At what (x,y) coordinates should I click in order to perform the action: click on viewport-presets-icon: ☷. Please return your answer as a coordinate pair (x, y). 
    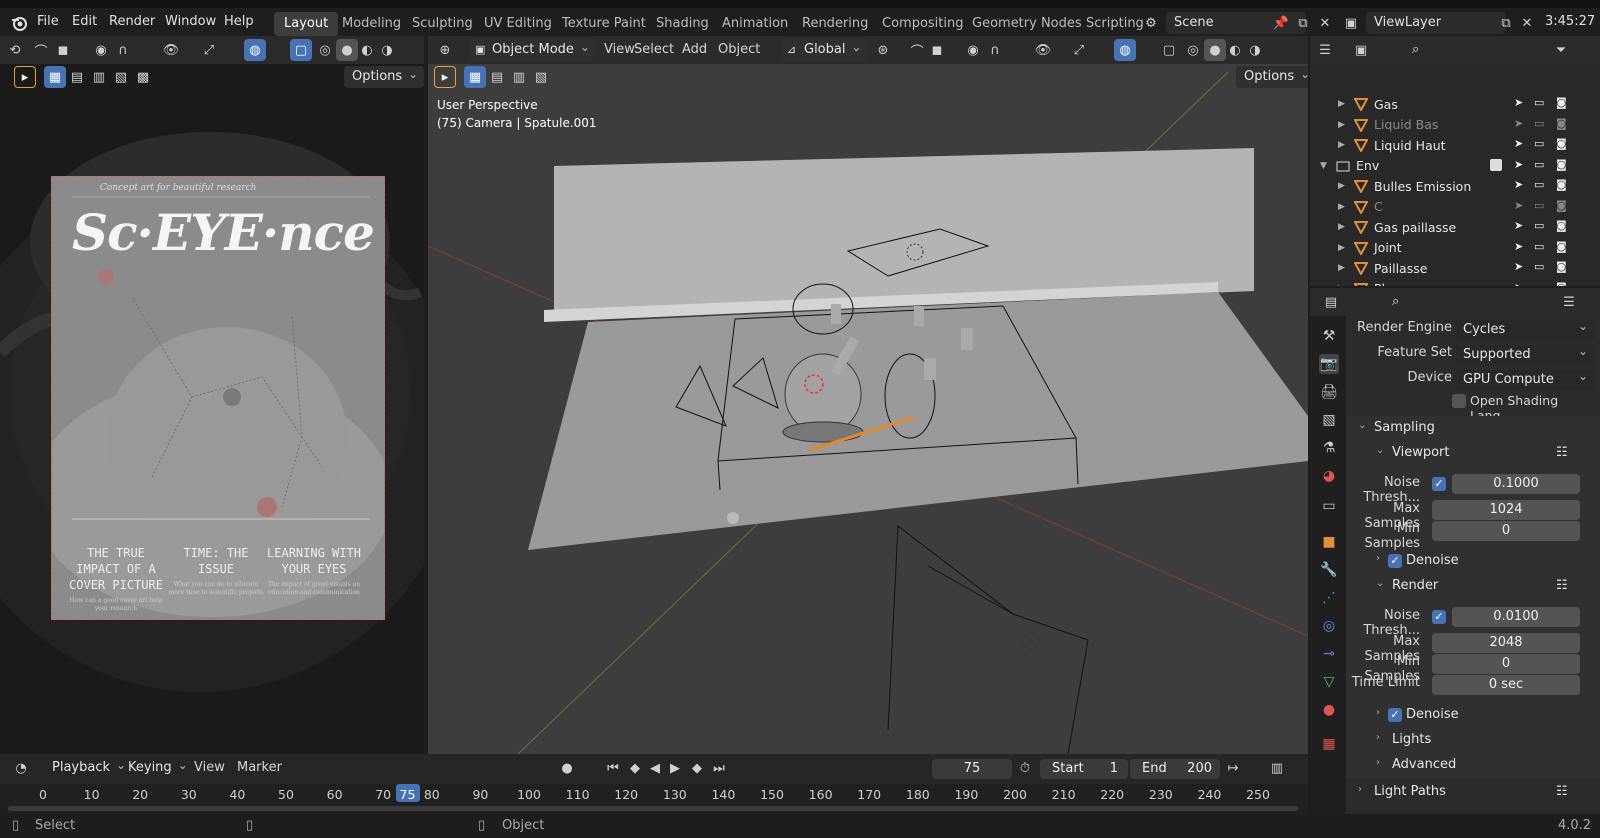
    Looking at the image, I should click on (1562, 452).